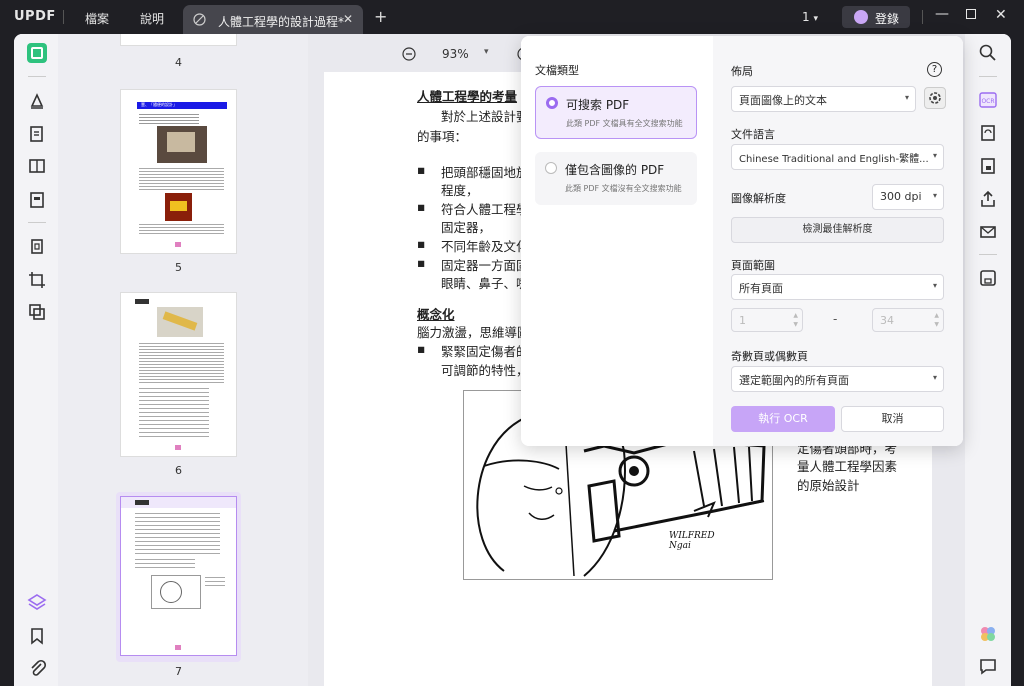 The height and width of the screenshot is (686, 1024). Describe the element at coordinates (380, 16) in the screenshot. I see `new-tab-button: +` at that location.